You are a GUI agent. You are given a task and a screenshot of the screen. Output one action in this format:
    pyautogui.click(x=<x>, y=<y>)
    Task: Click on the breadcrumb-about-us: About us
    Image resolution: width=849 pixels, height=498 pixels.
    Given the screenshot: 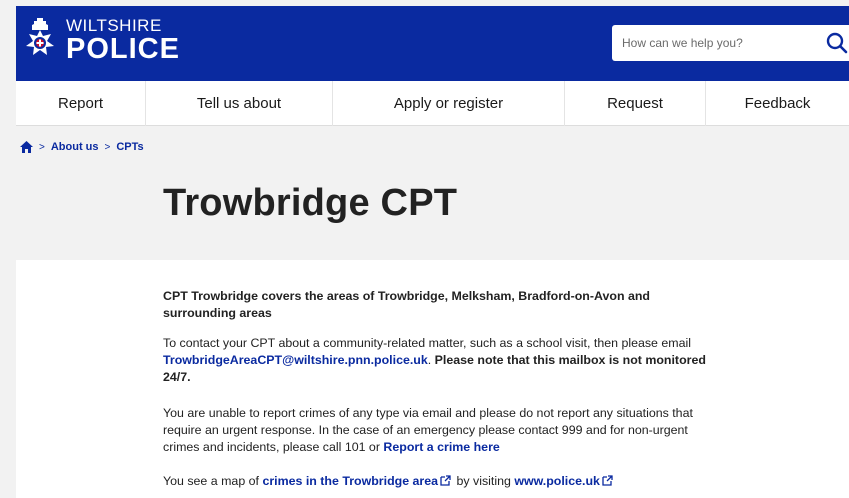 What is the action you would take?
    pyautogui.click(x=75, y=147)
    